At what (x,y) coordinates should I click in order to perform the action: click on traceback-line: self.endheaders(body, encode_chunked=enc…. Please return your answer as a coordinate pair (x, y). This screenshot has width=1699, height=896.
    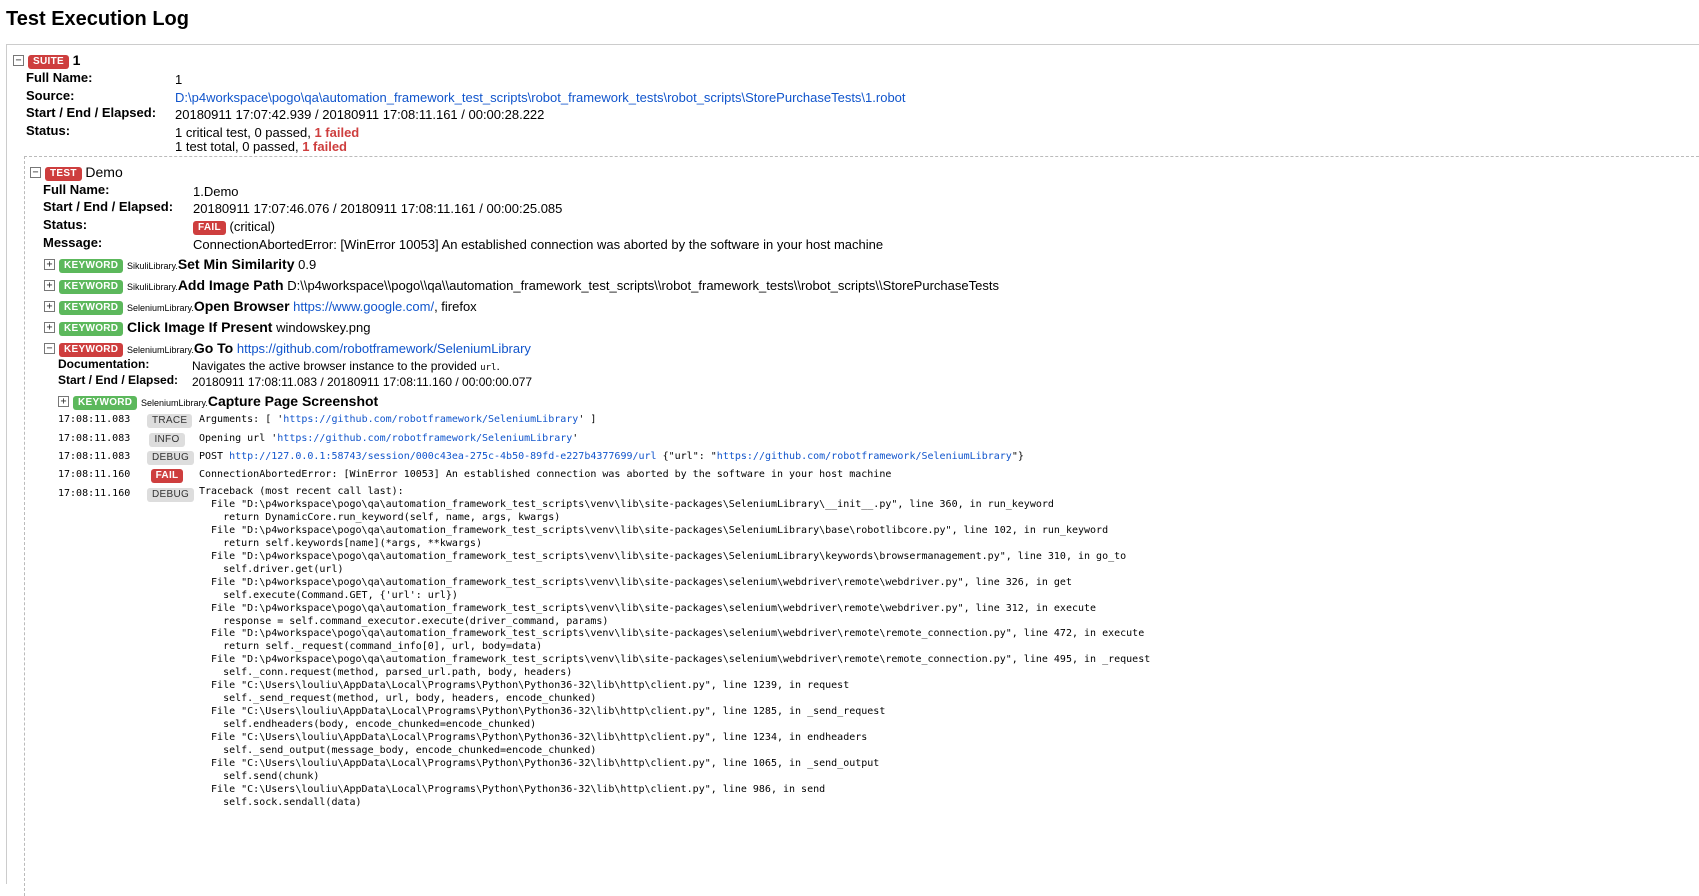
    Looking at the image, I should click on (368, 725).